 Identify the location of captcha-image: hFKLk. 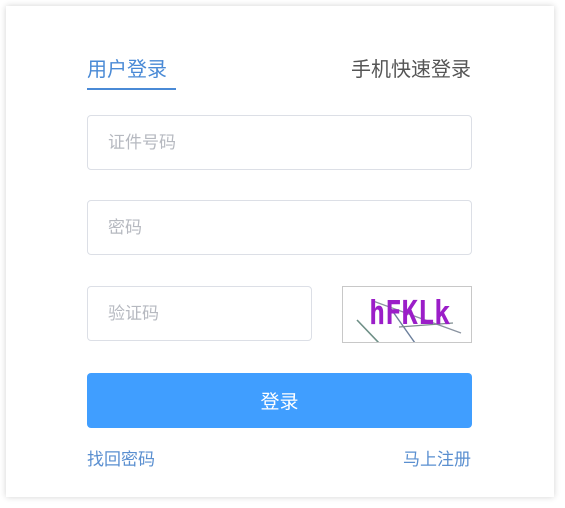
(407, 314).